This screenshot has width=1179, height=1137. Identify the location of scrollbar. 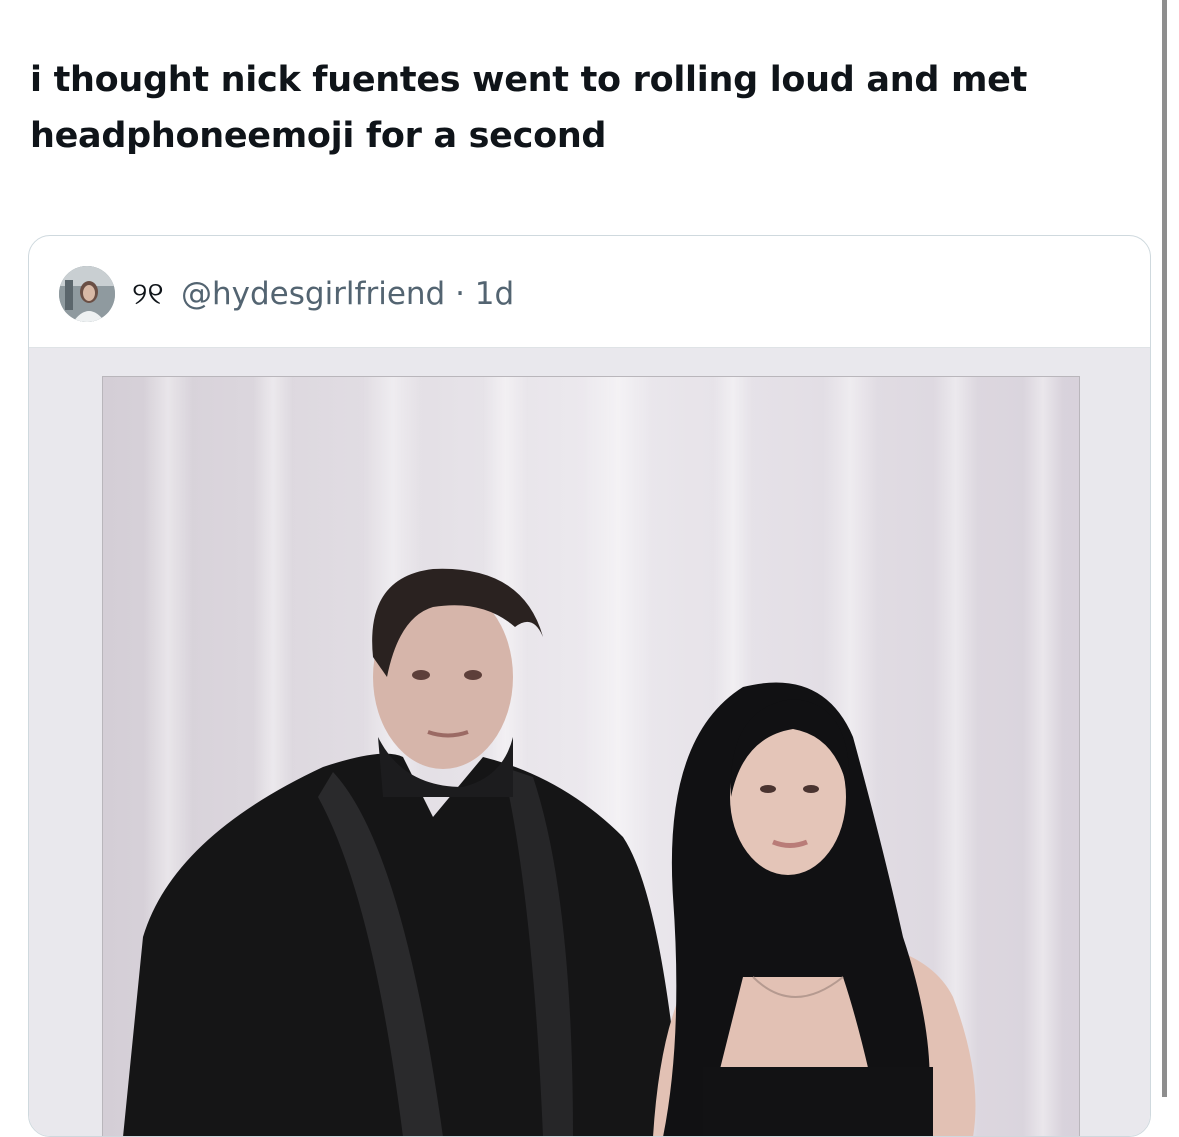
(1164, 548).